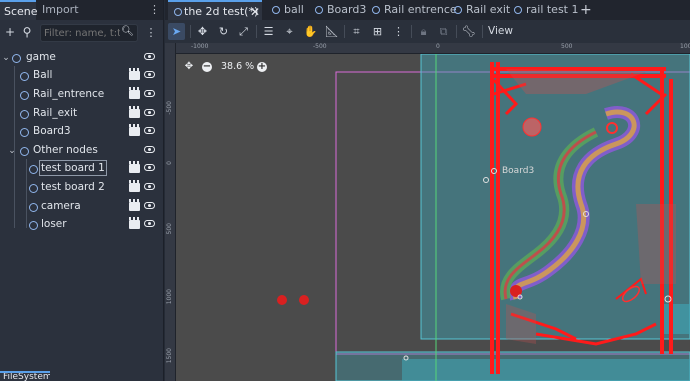 Image resolution: width=690 pixels, height=381 pixels. Describe the element at coordinates (500, 31) in the screenshot. I see `view-menu-button: View` at that location.